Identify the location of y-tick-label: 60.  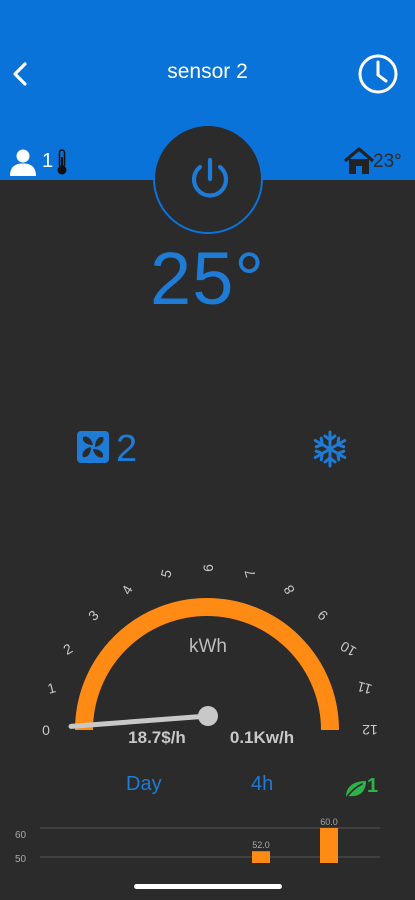
(21, 835).